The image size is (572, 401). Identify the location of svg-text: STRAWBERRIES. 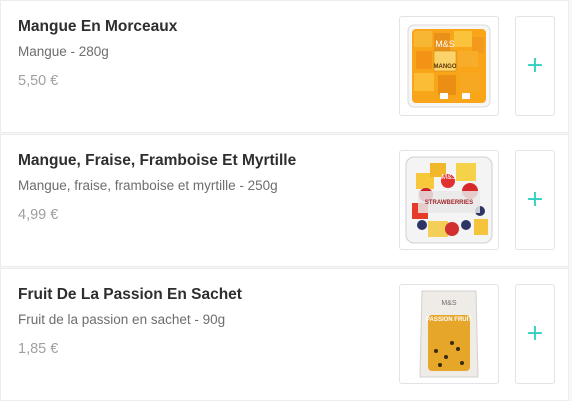
(449, 203).